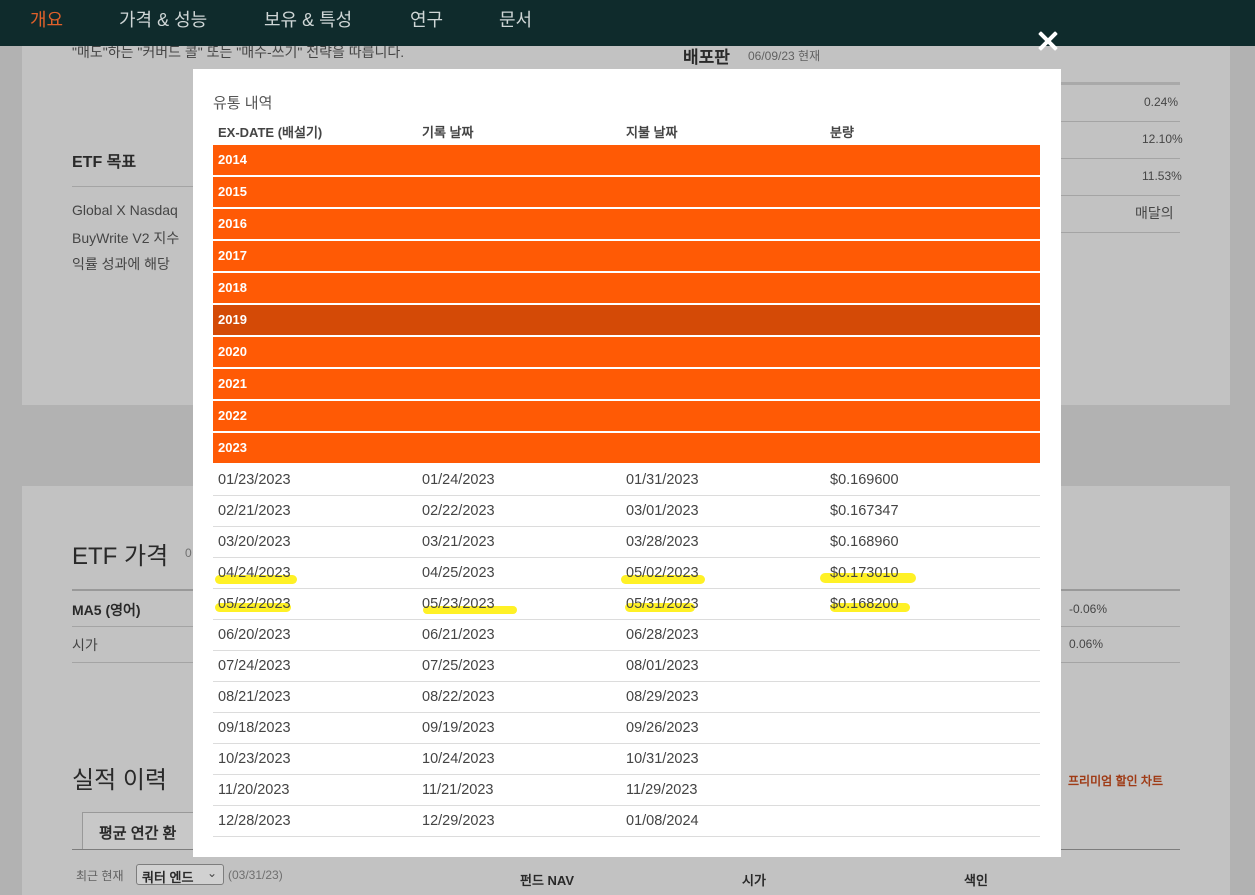  What do you see at coordinates (626, 224) in the screenshot?
I see `year-row-2016: 2016` at bounding box center [626, 224].